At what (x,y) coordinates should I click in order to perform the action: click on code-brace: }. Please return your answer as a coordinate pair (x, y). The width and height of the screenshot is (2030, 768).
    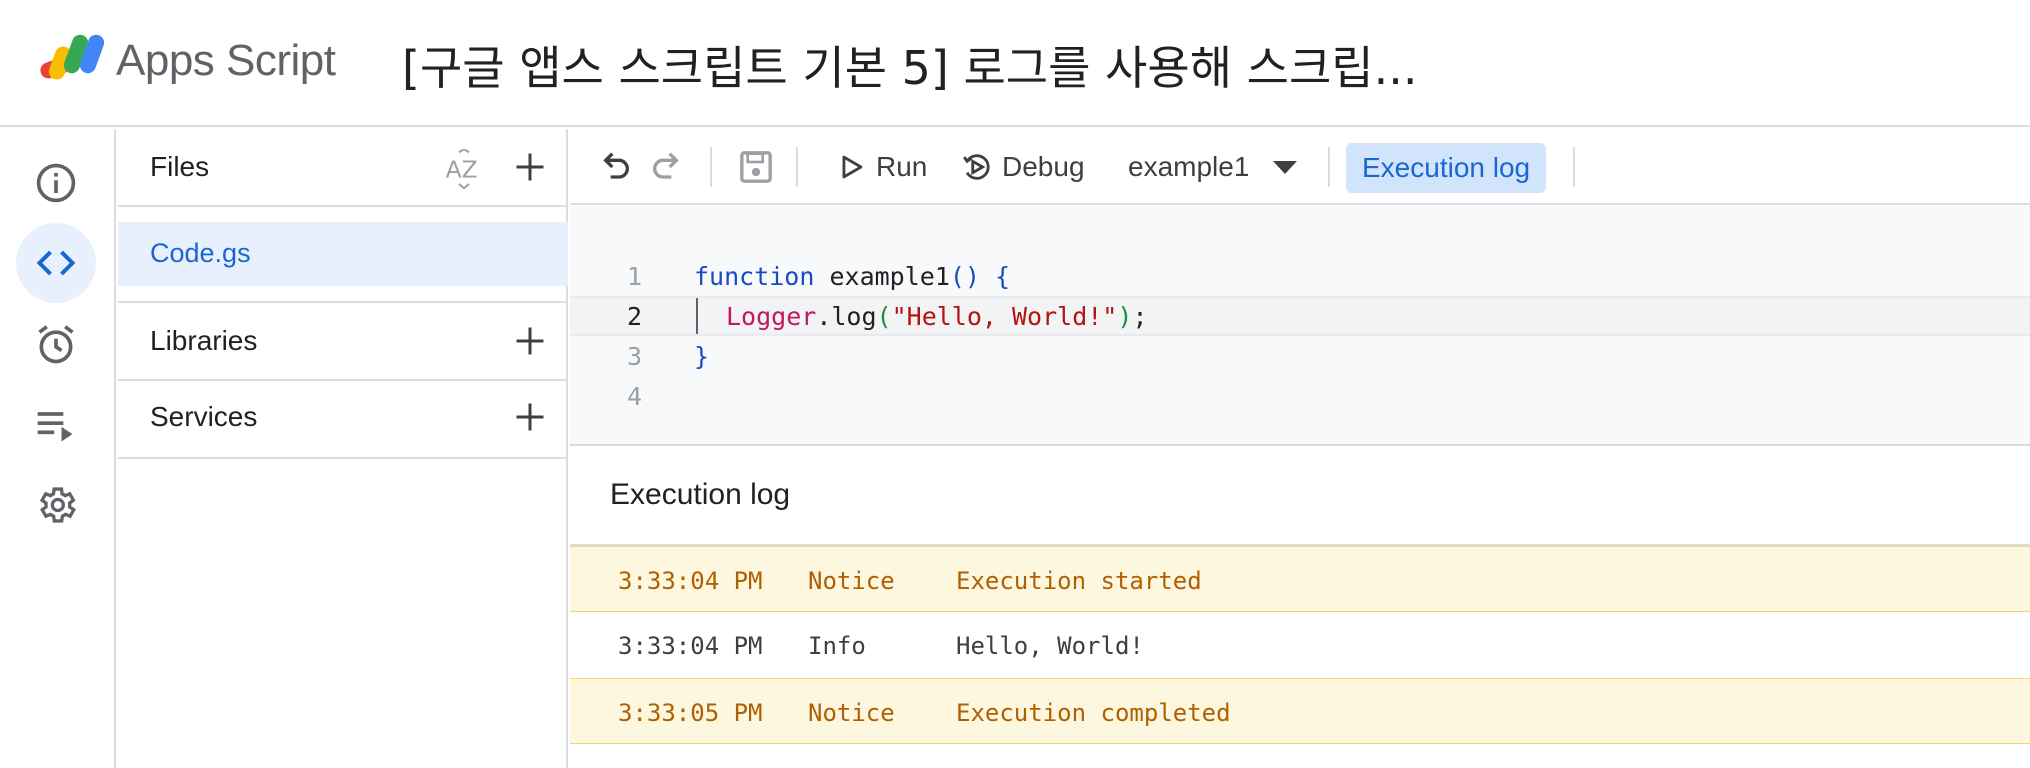
    Looking at the image, I should click on (702, 356).